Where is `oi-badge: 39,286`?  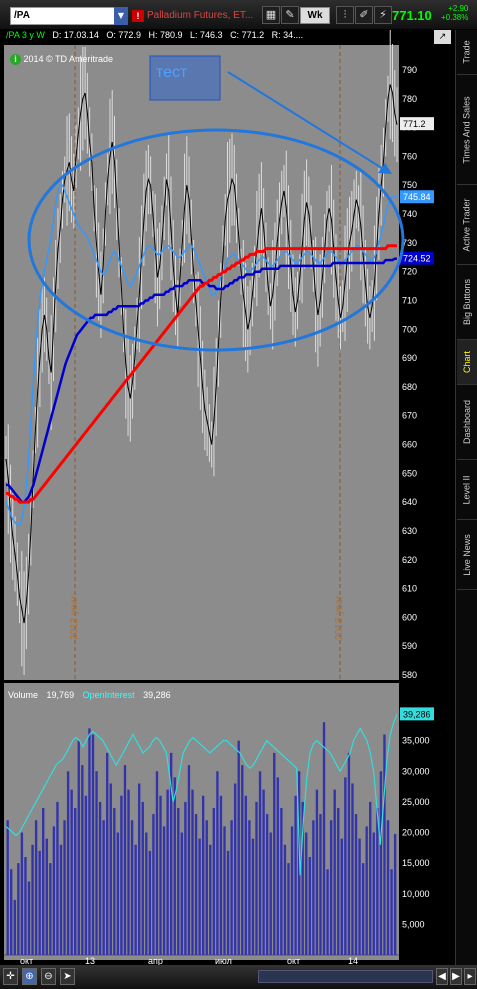
oi-badge: 39,286 is located at coordinates (417, 714).